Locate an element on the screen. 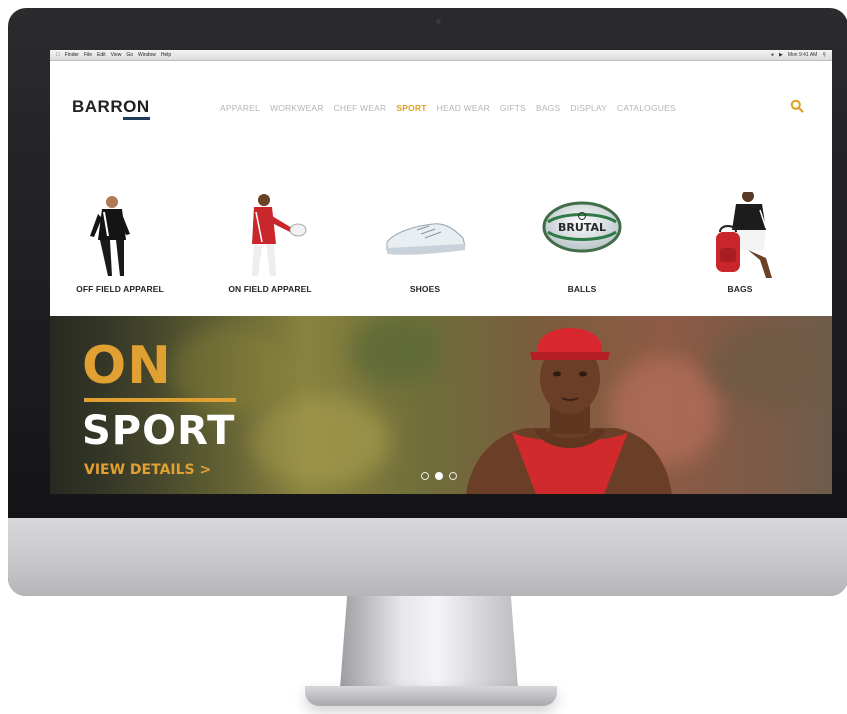  logo-prefix: BARR is located at coordinates (98, 106).